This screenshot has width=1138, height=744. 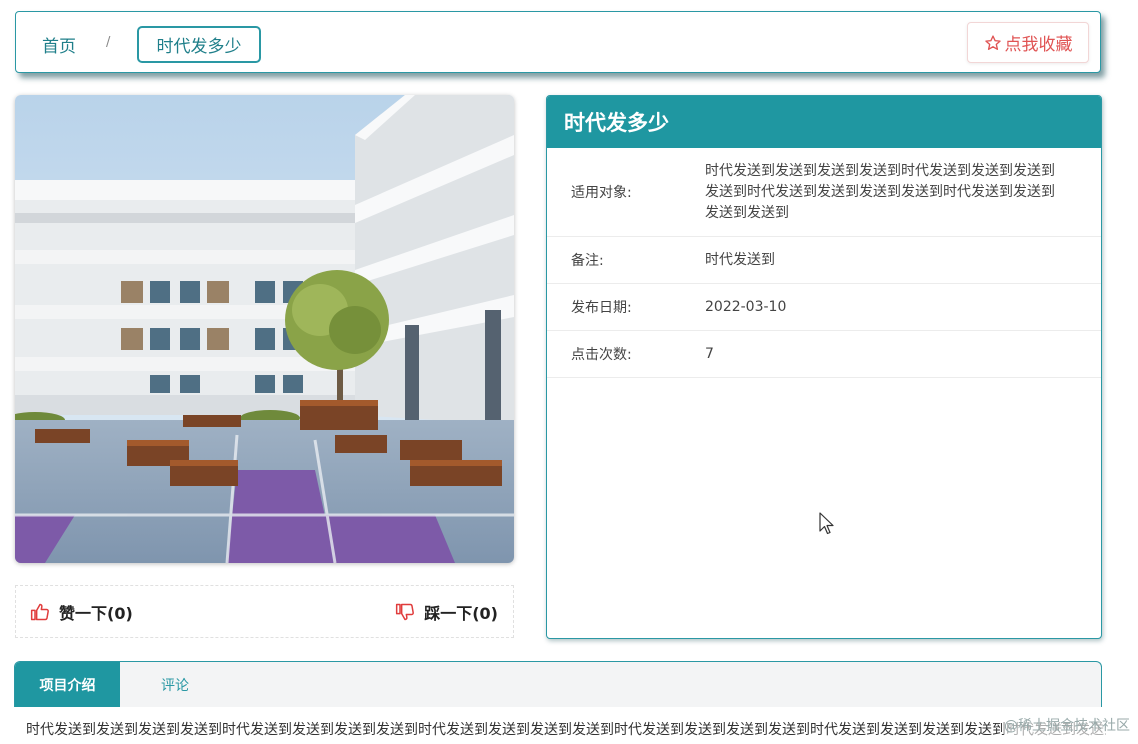 I want to click on breadcrumb-bar: 首页 / 时代发多少 点我收藏, so click(x=558, y=42).